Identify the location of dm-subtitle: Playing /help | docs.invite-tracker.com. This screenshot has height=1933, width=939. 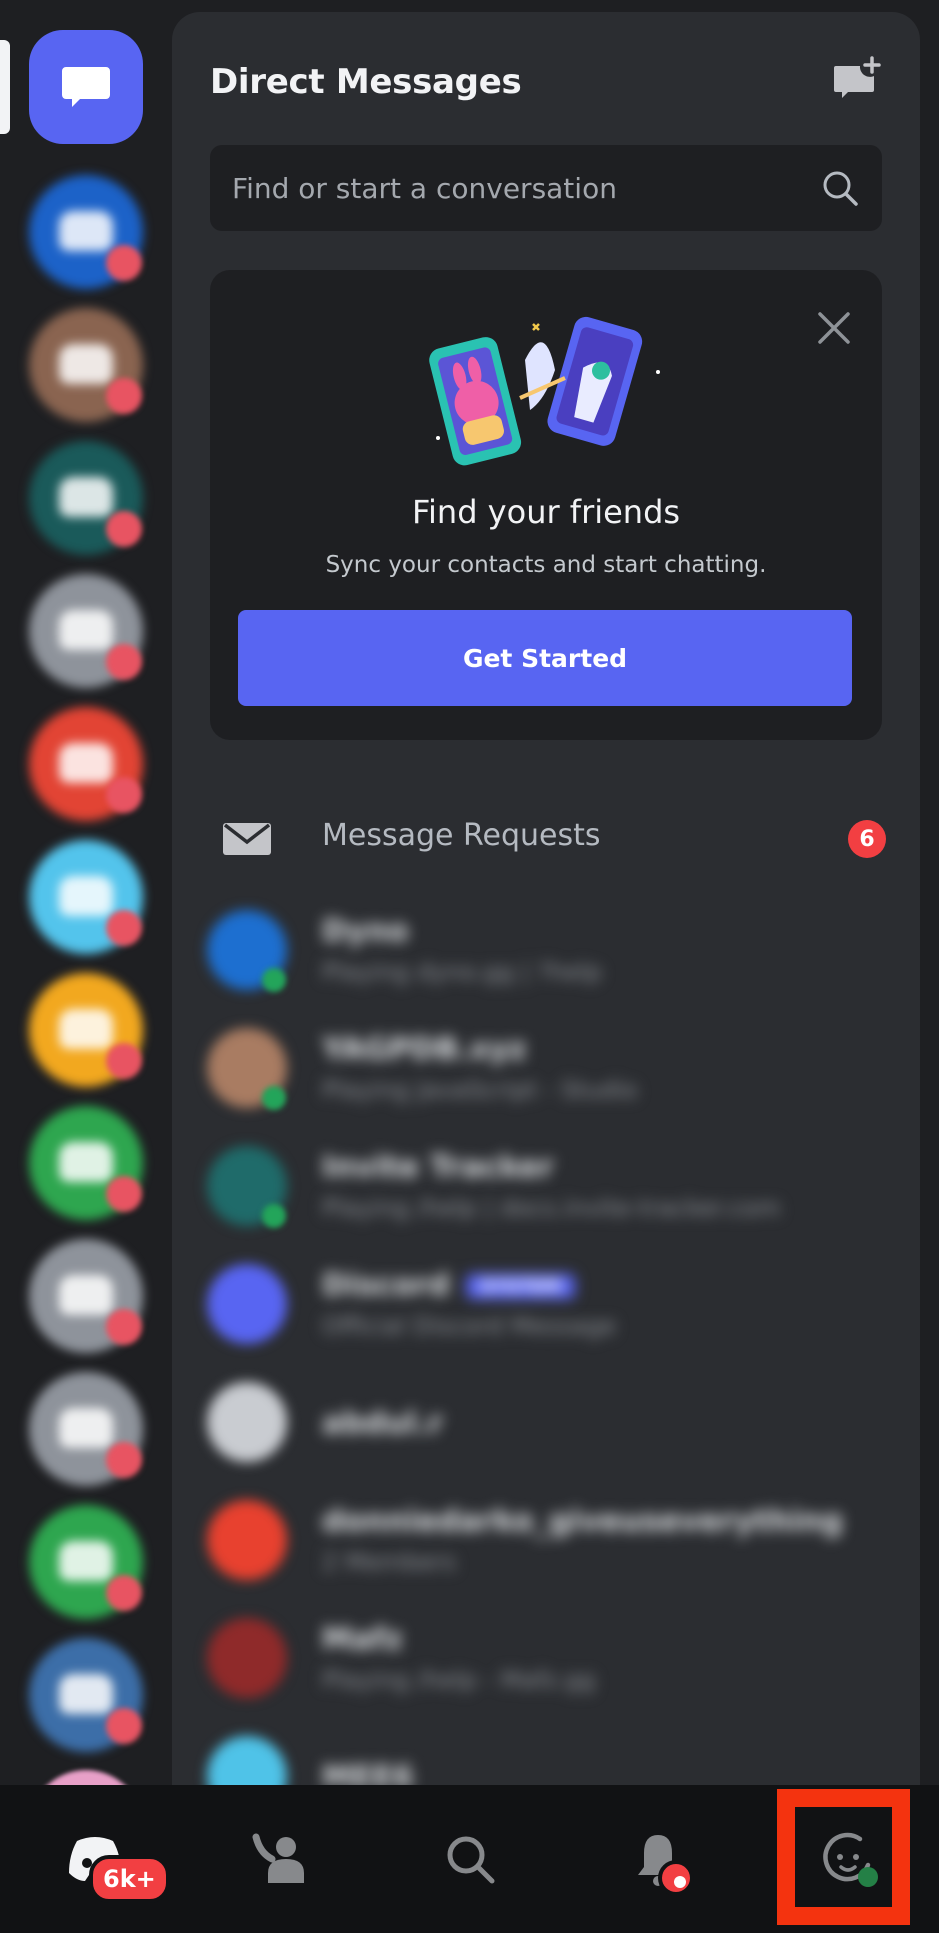
(551, 1208).